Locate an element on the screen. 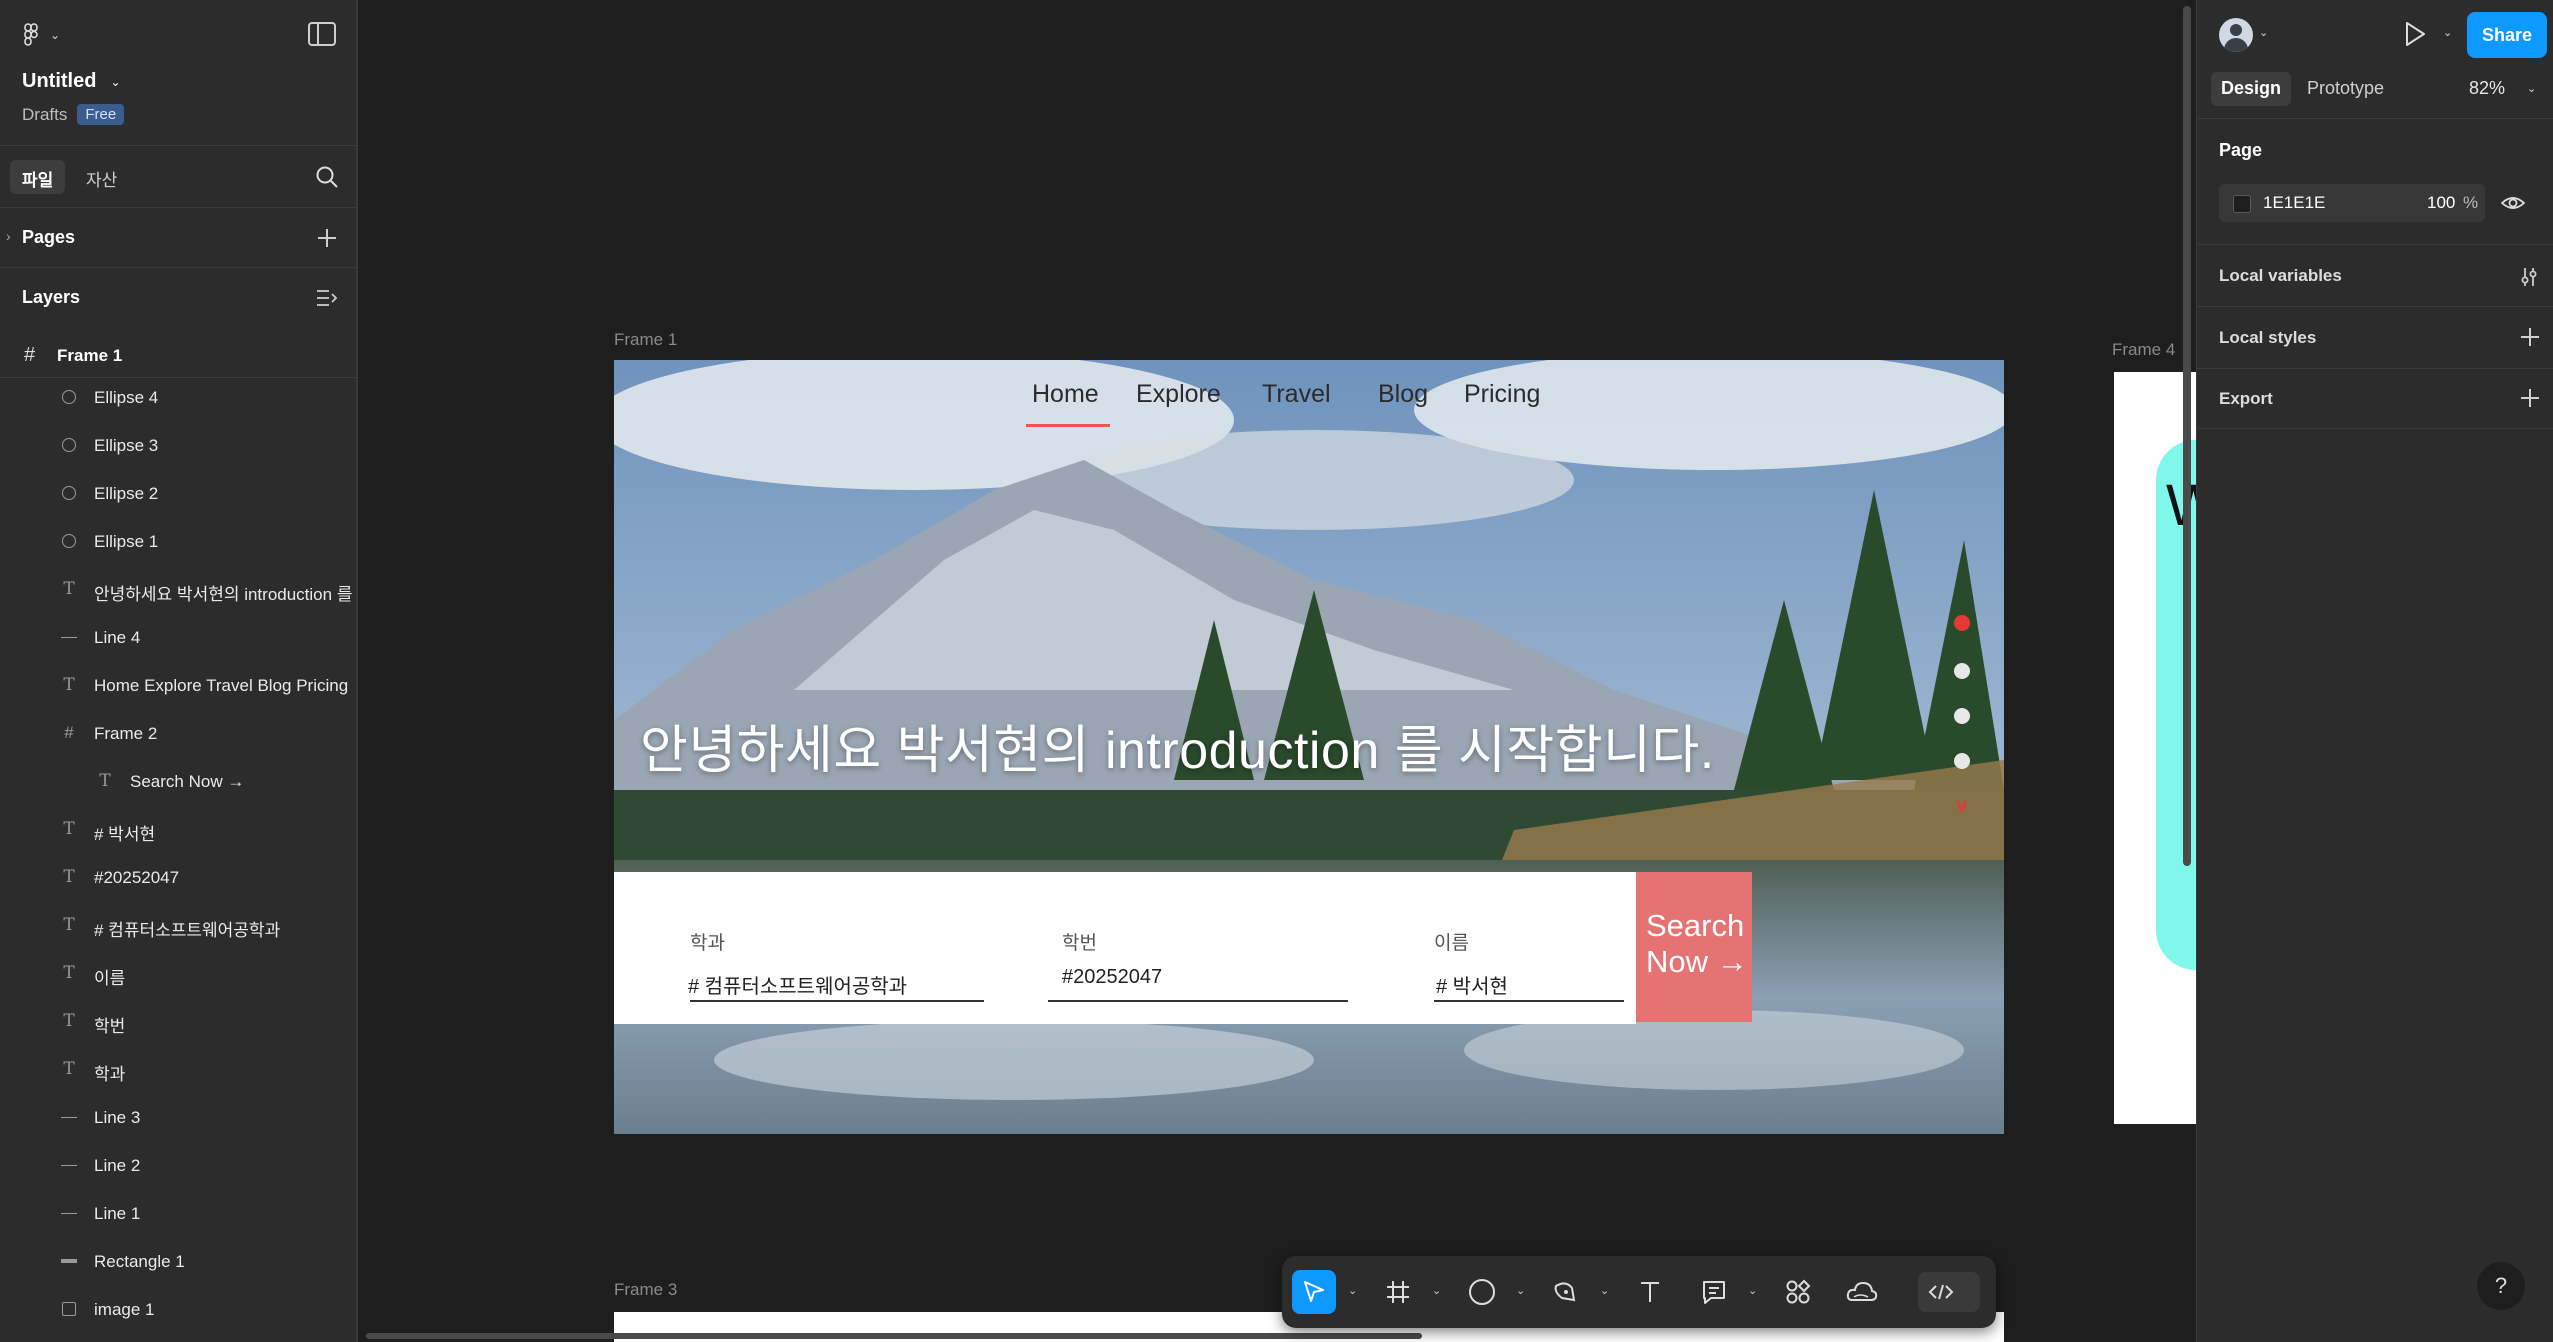 This screenshot has height=1342, width=2553. avatar is located at coordinates (2236, 35).